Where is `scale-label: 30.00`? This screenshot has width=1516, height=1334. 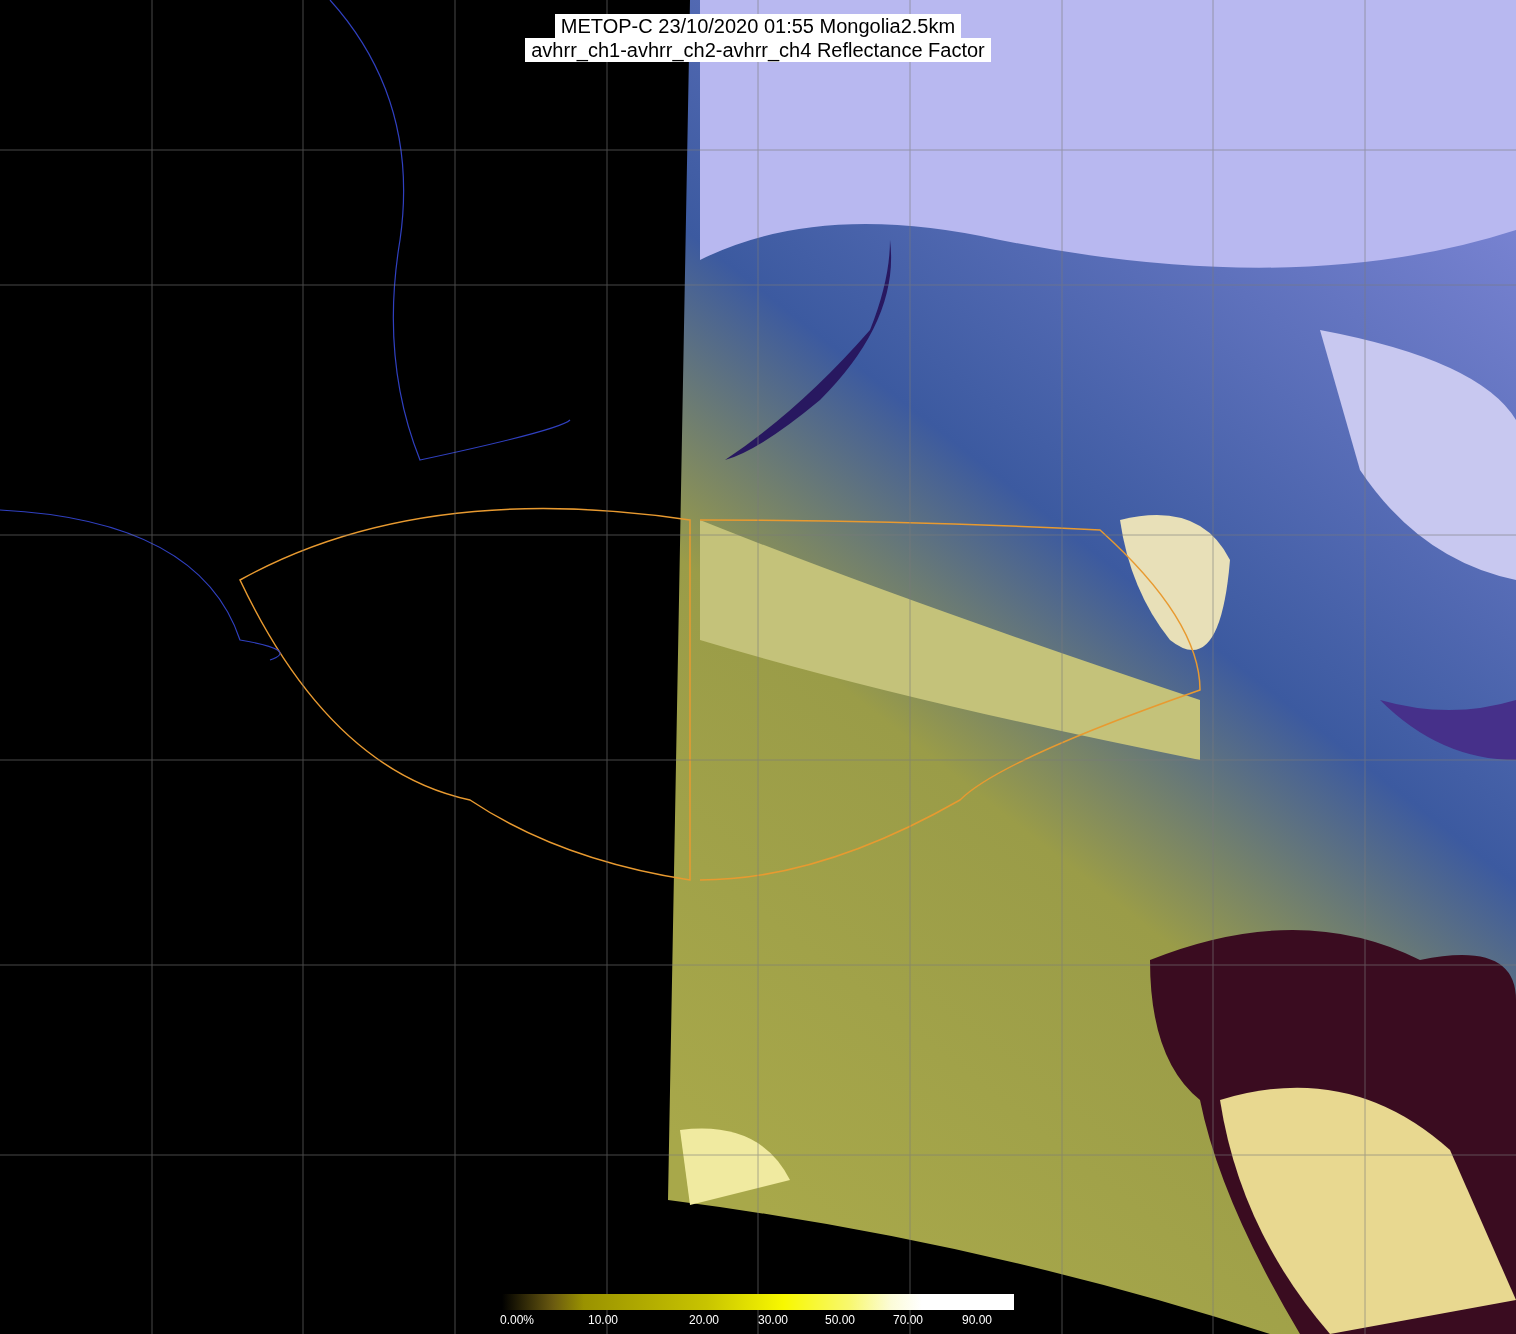 scale-label: 30.00 is located at coordinates (773, 1320).